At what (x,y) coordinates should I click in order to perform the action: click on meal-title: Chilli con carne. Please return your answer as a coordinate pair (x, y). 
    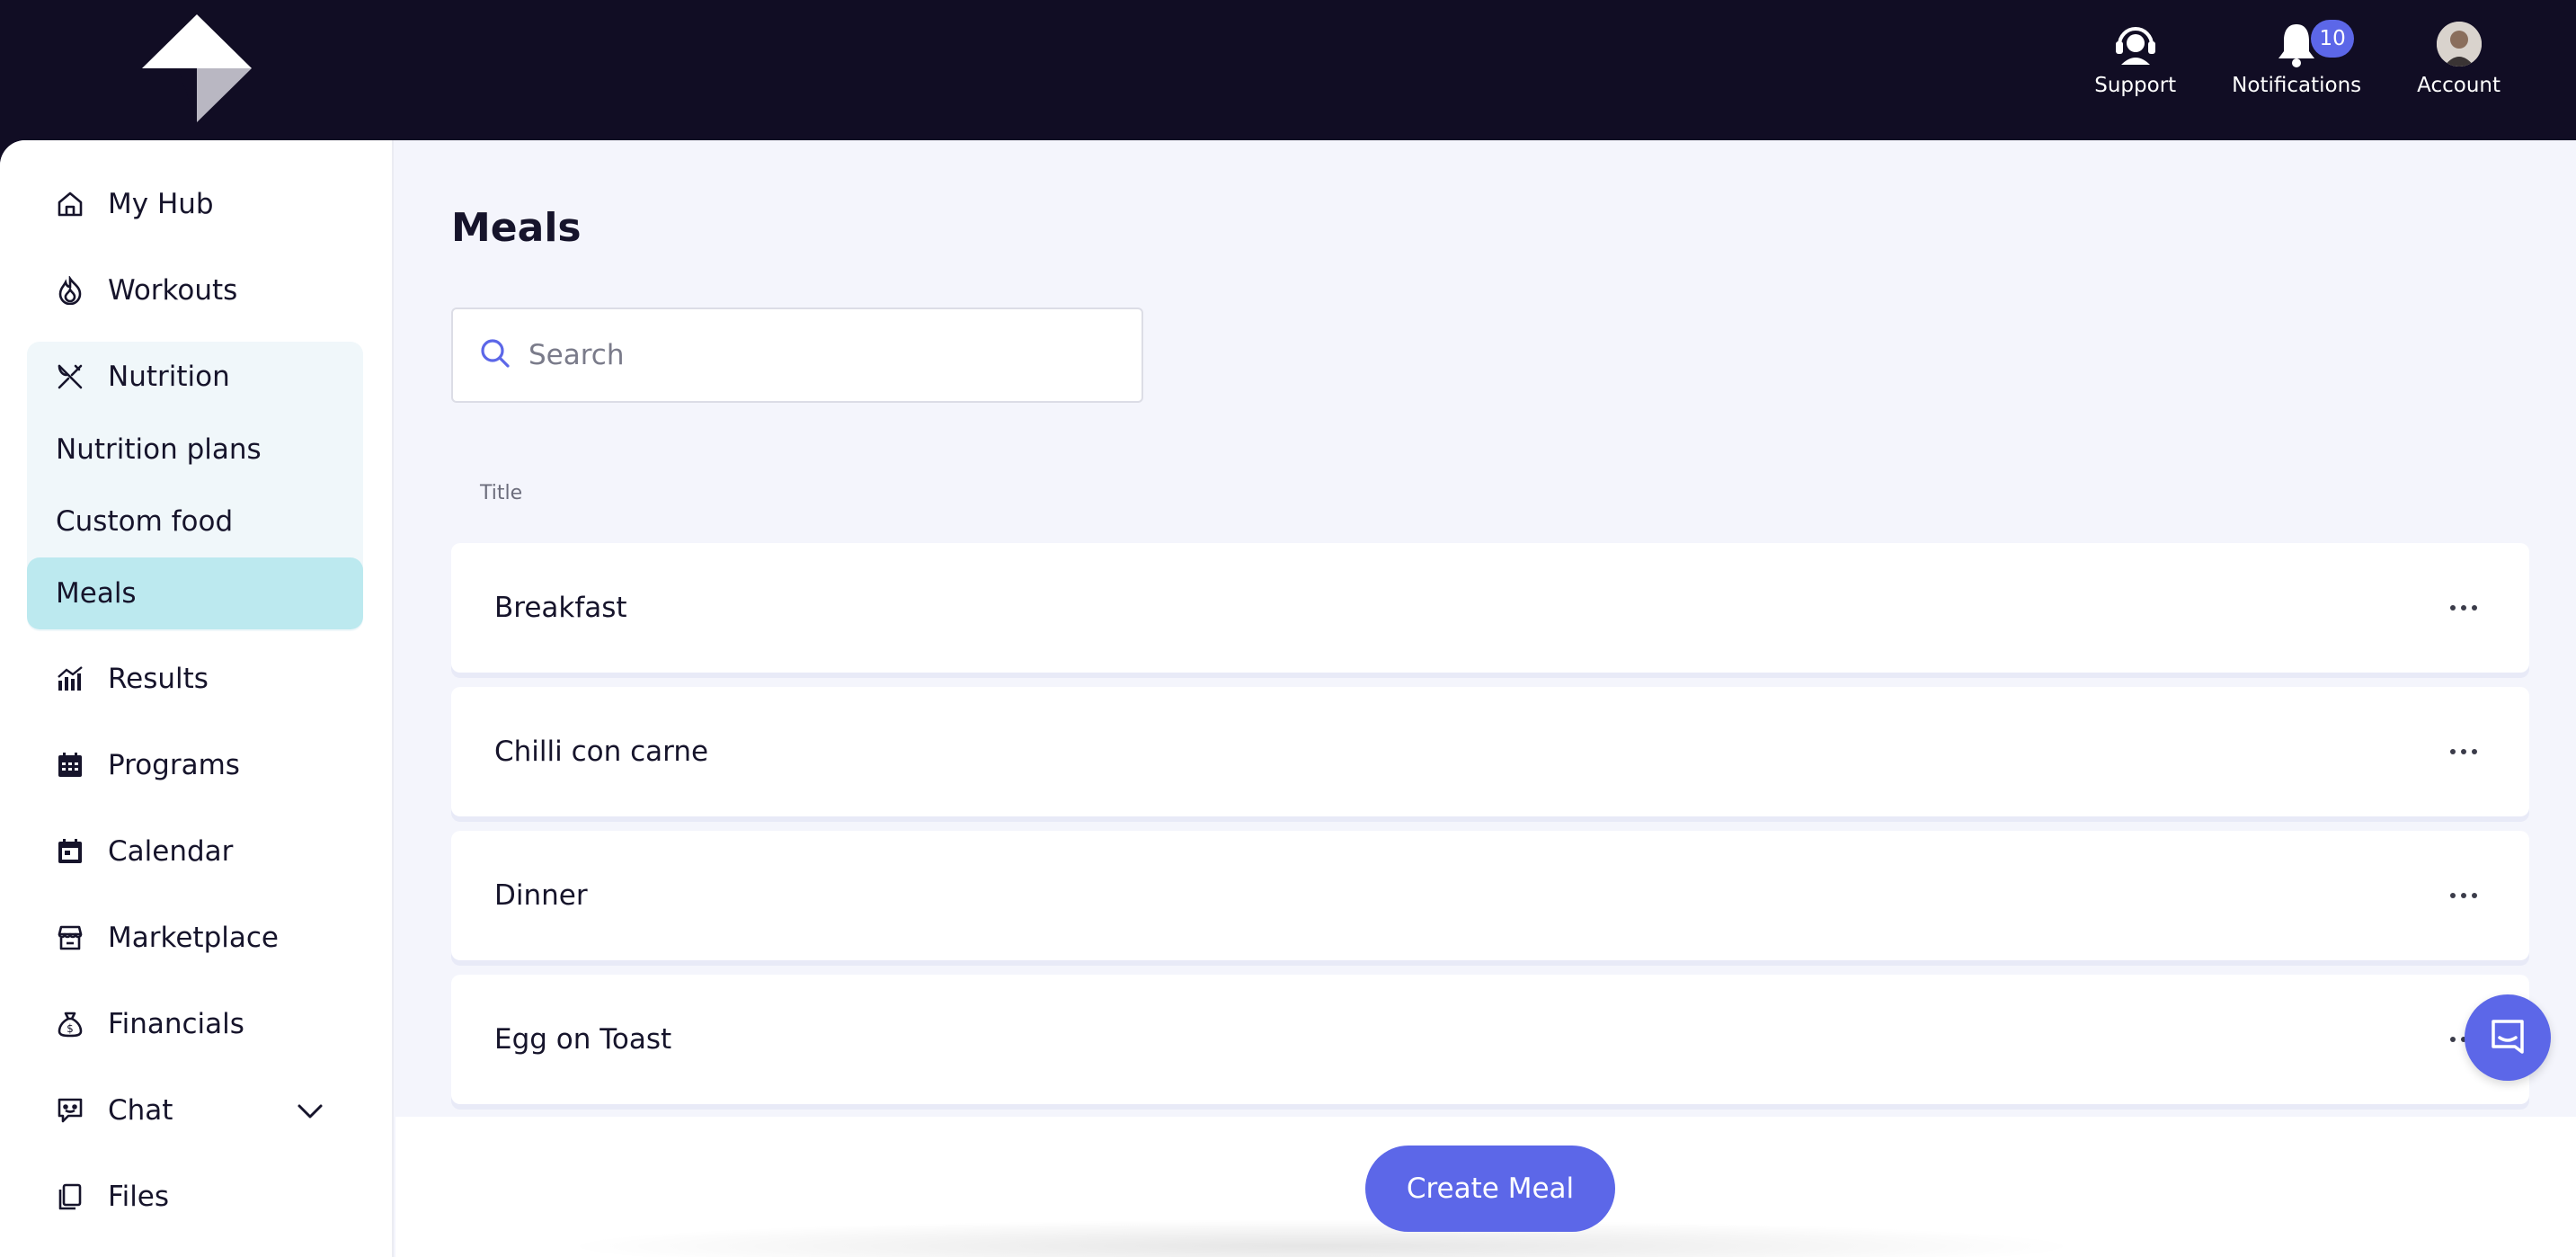
    Looking at the image, I should click on (601, 751).